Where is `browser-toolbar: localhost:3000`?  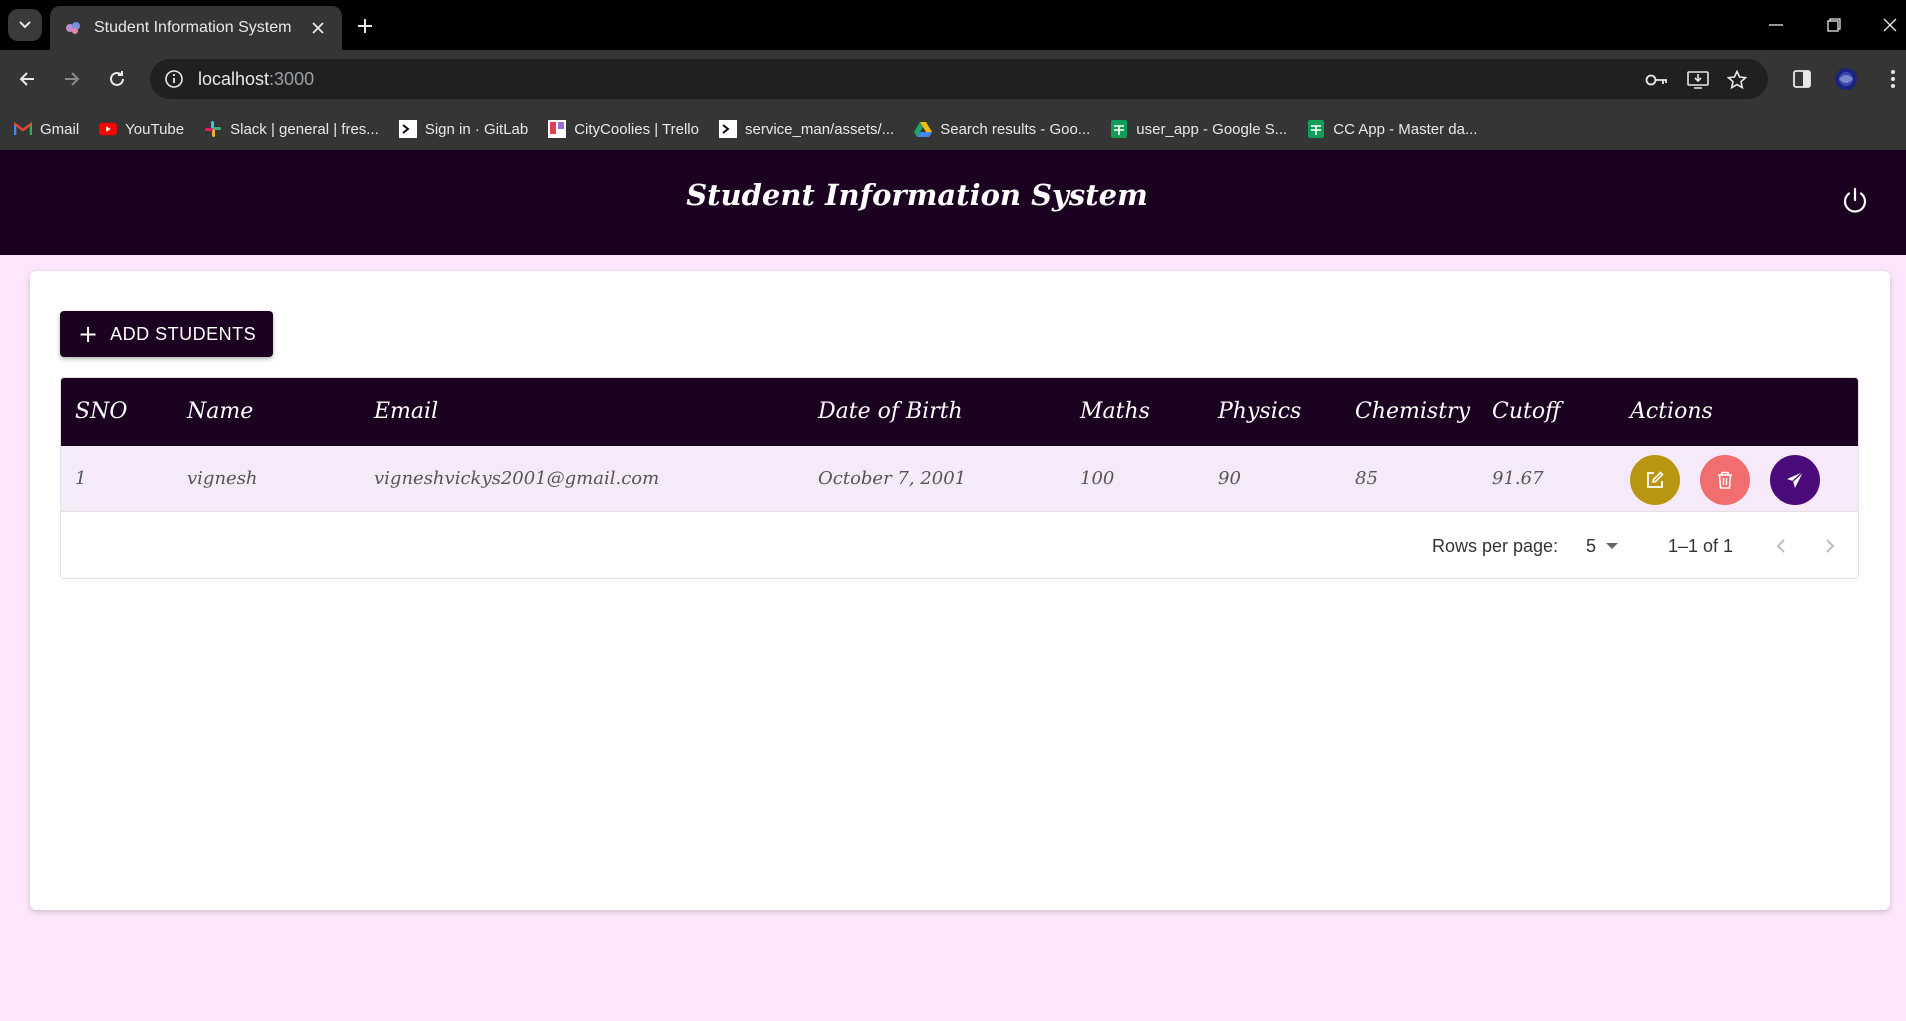 browser-toolbar: localhost:3000 is located at coordinates (953, 79).